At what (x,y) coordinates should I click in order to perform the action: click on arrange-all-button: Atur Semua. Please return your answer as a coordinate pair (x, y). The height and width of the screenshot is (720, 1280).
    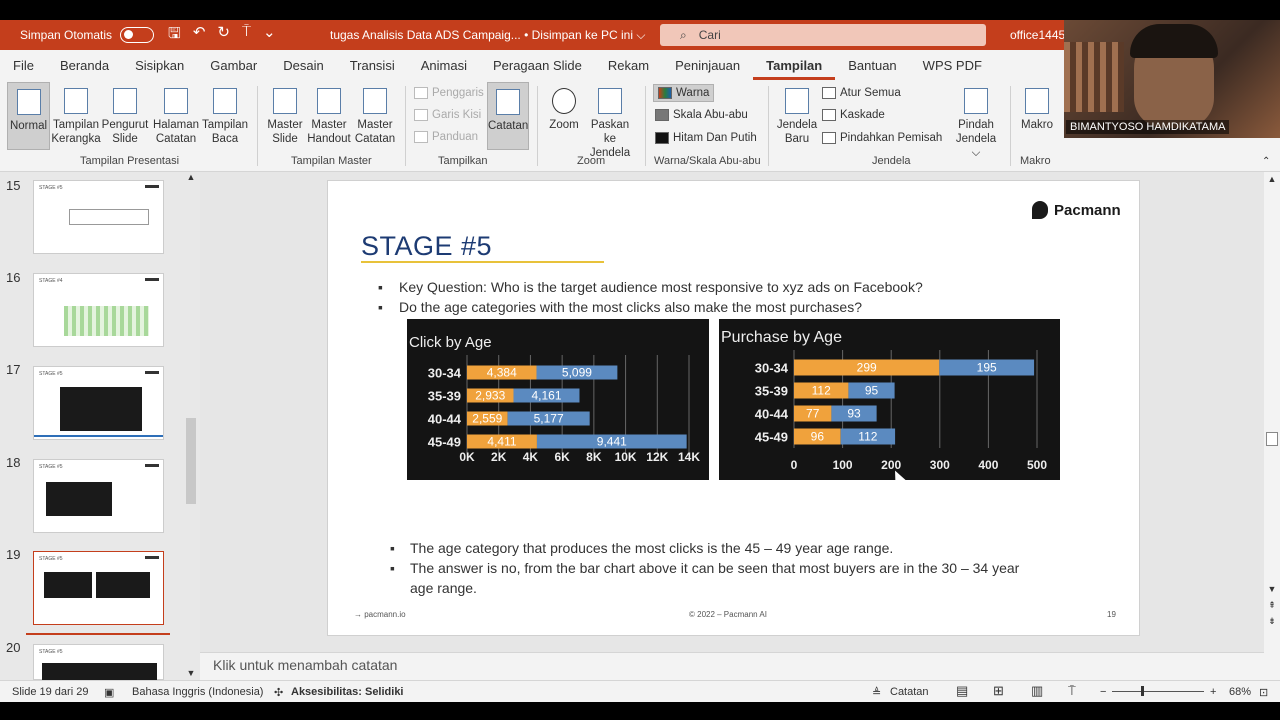
    Looking at the image, I should click on (861, 93).